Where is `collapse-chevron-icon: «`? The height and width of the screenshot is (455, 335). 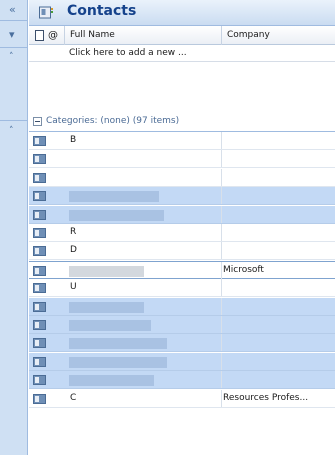 collapse-chevron-icon: « is located at coordinates (12, 9).